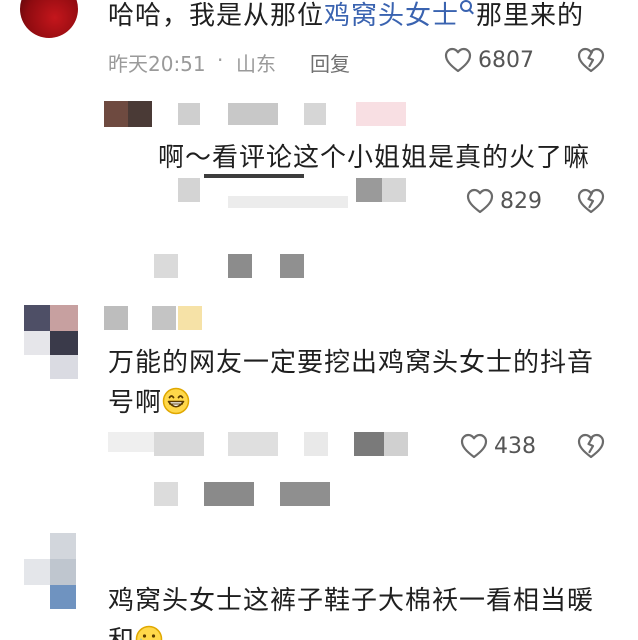  What do you see at coordinates (391, 16) in the screenshot?
I see `search-link: 鸡窝头女士` at bounding box center [391, 16].